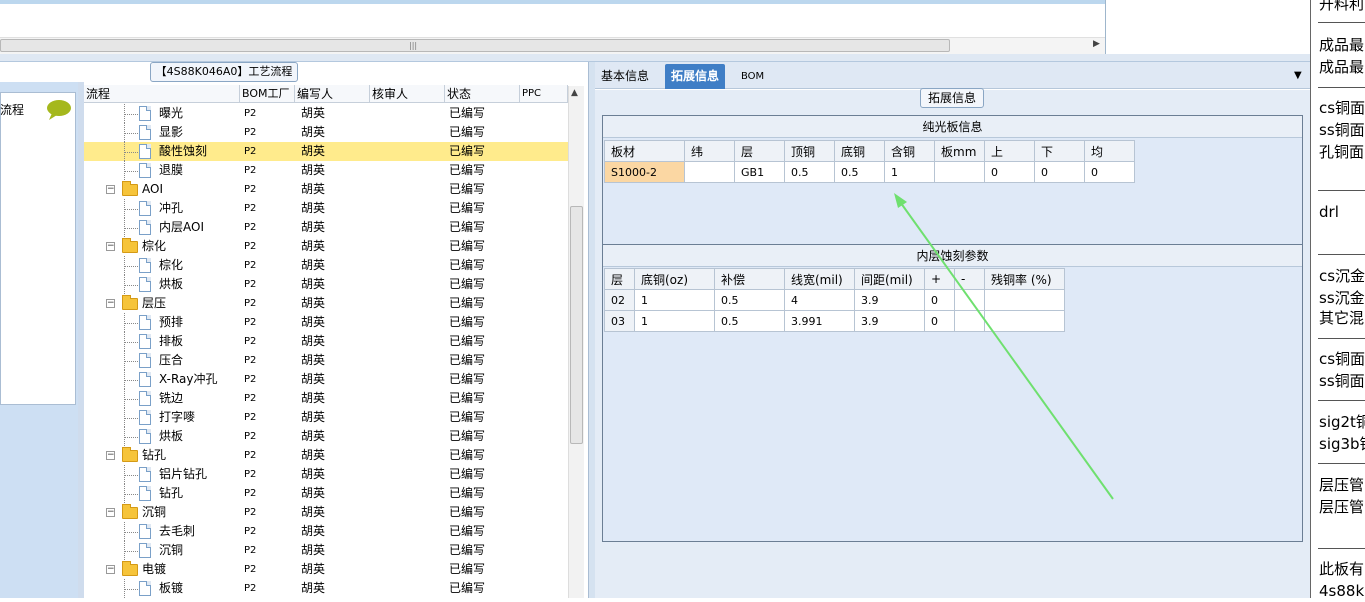 This screenshot has height=602, width=1365. Describe the element at coordinates (326, 360) in the screenshot. I see `tree-row: 压合 P2 胡英 已编写` at that location.